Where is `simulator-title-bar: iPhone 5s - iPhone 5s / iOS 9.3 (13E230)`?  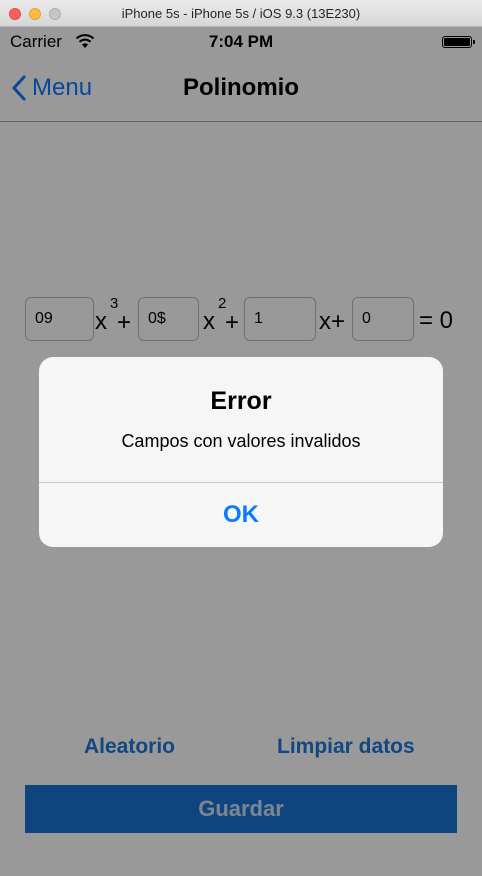 simulator-title-bar: iPhone 5s - iPhone 5s / iOS 9.3 (13E230) is located at coordinates (241, 13).